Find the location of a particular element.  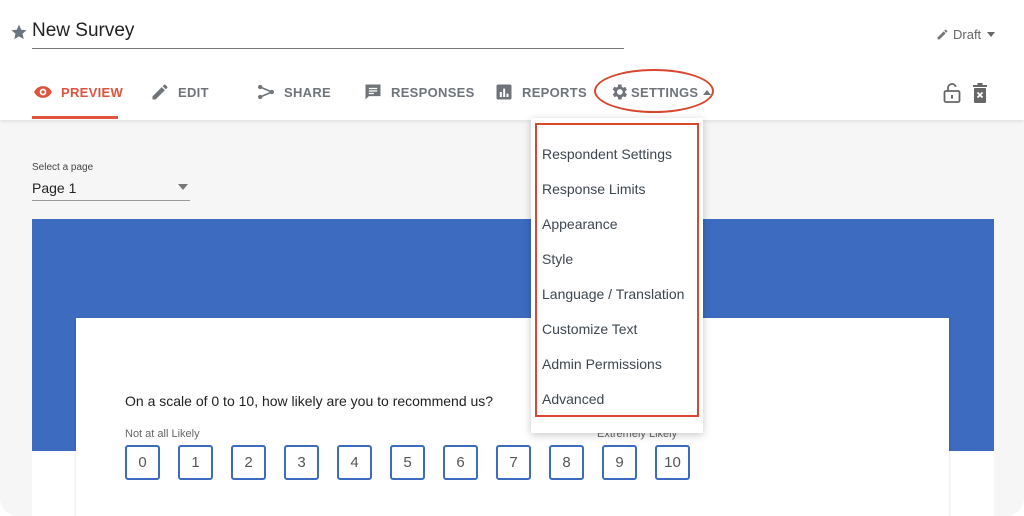

reports-icon is located at coordinates (504, 92).